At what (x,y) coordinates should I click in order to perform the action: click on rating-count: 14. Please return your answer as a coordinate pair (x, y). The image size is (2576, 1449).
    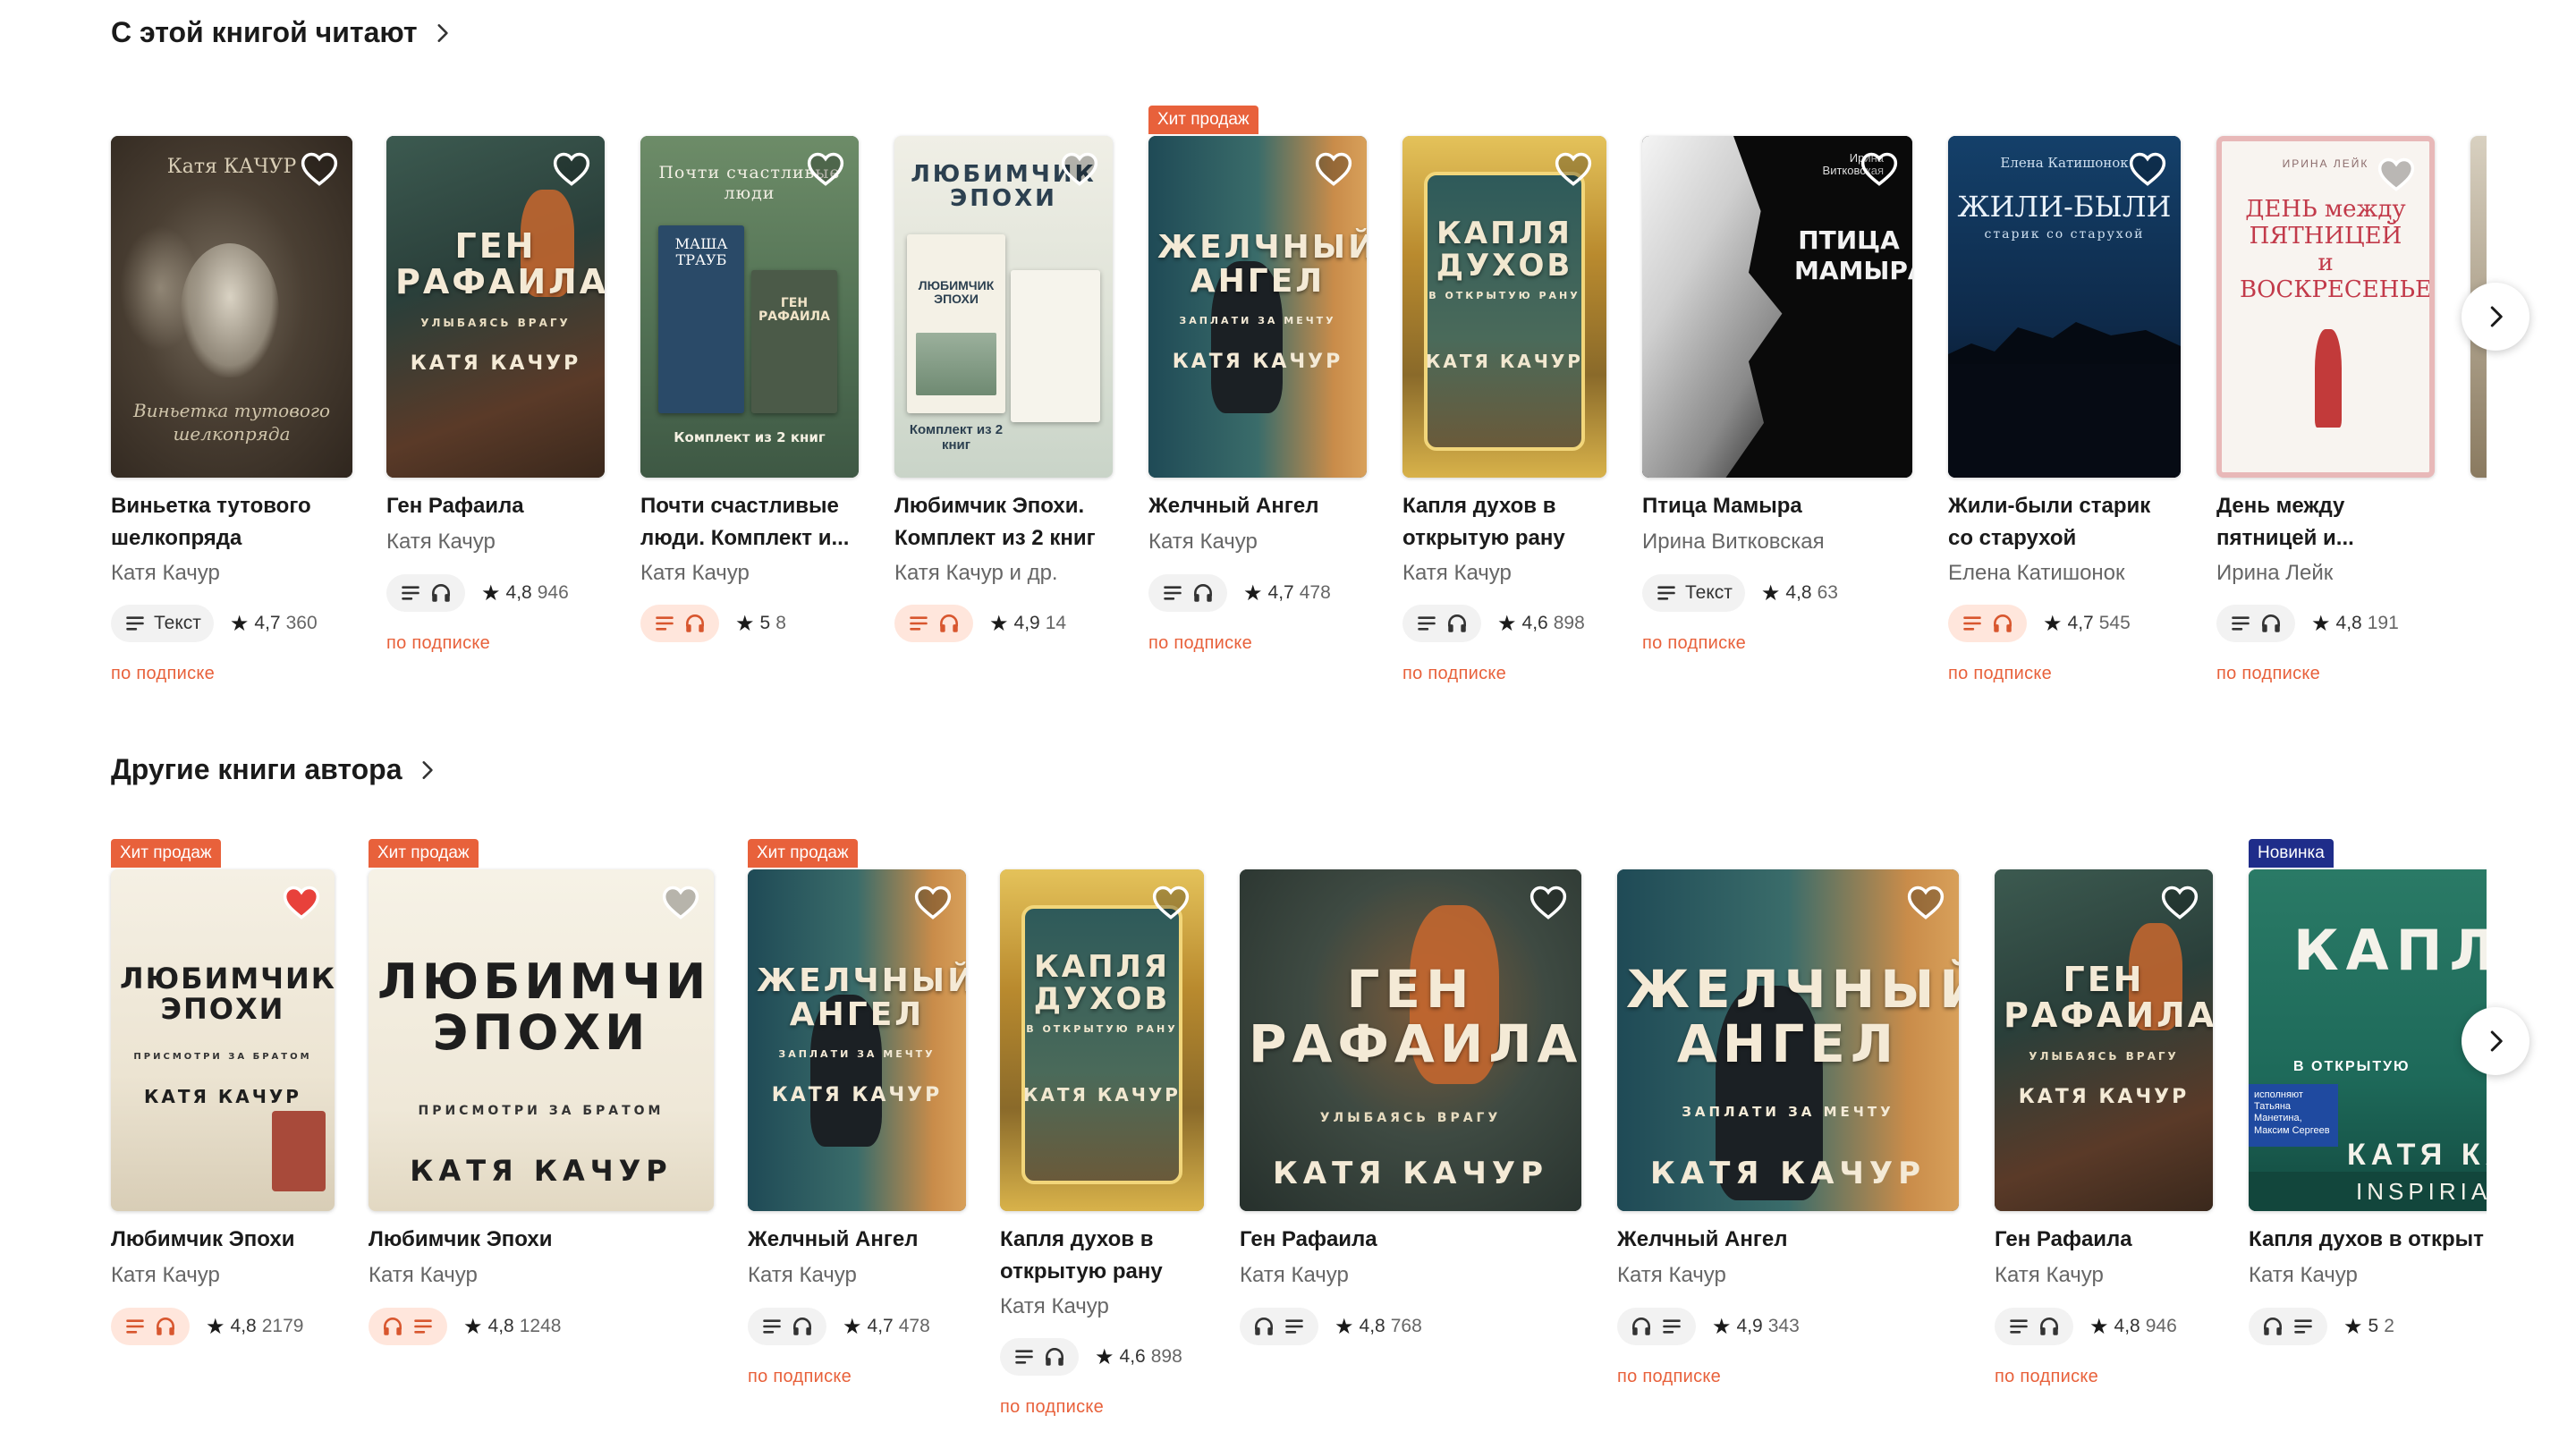
    Looking at the image, I should click on (1056, 623).